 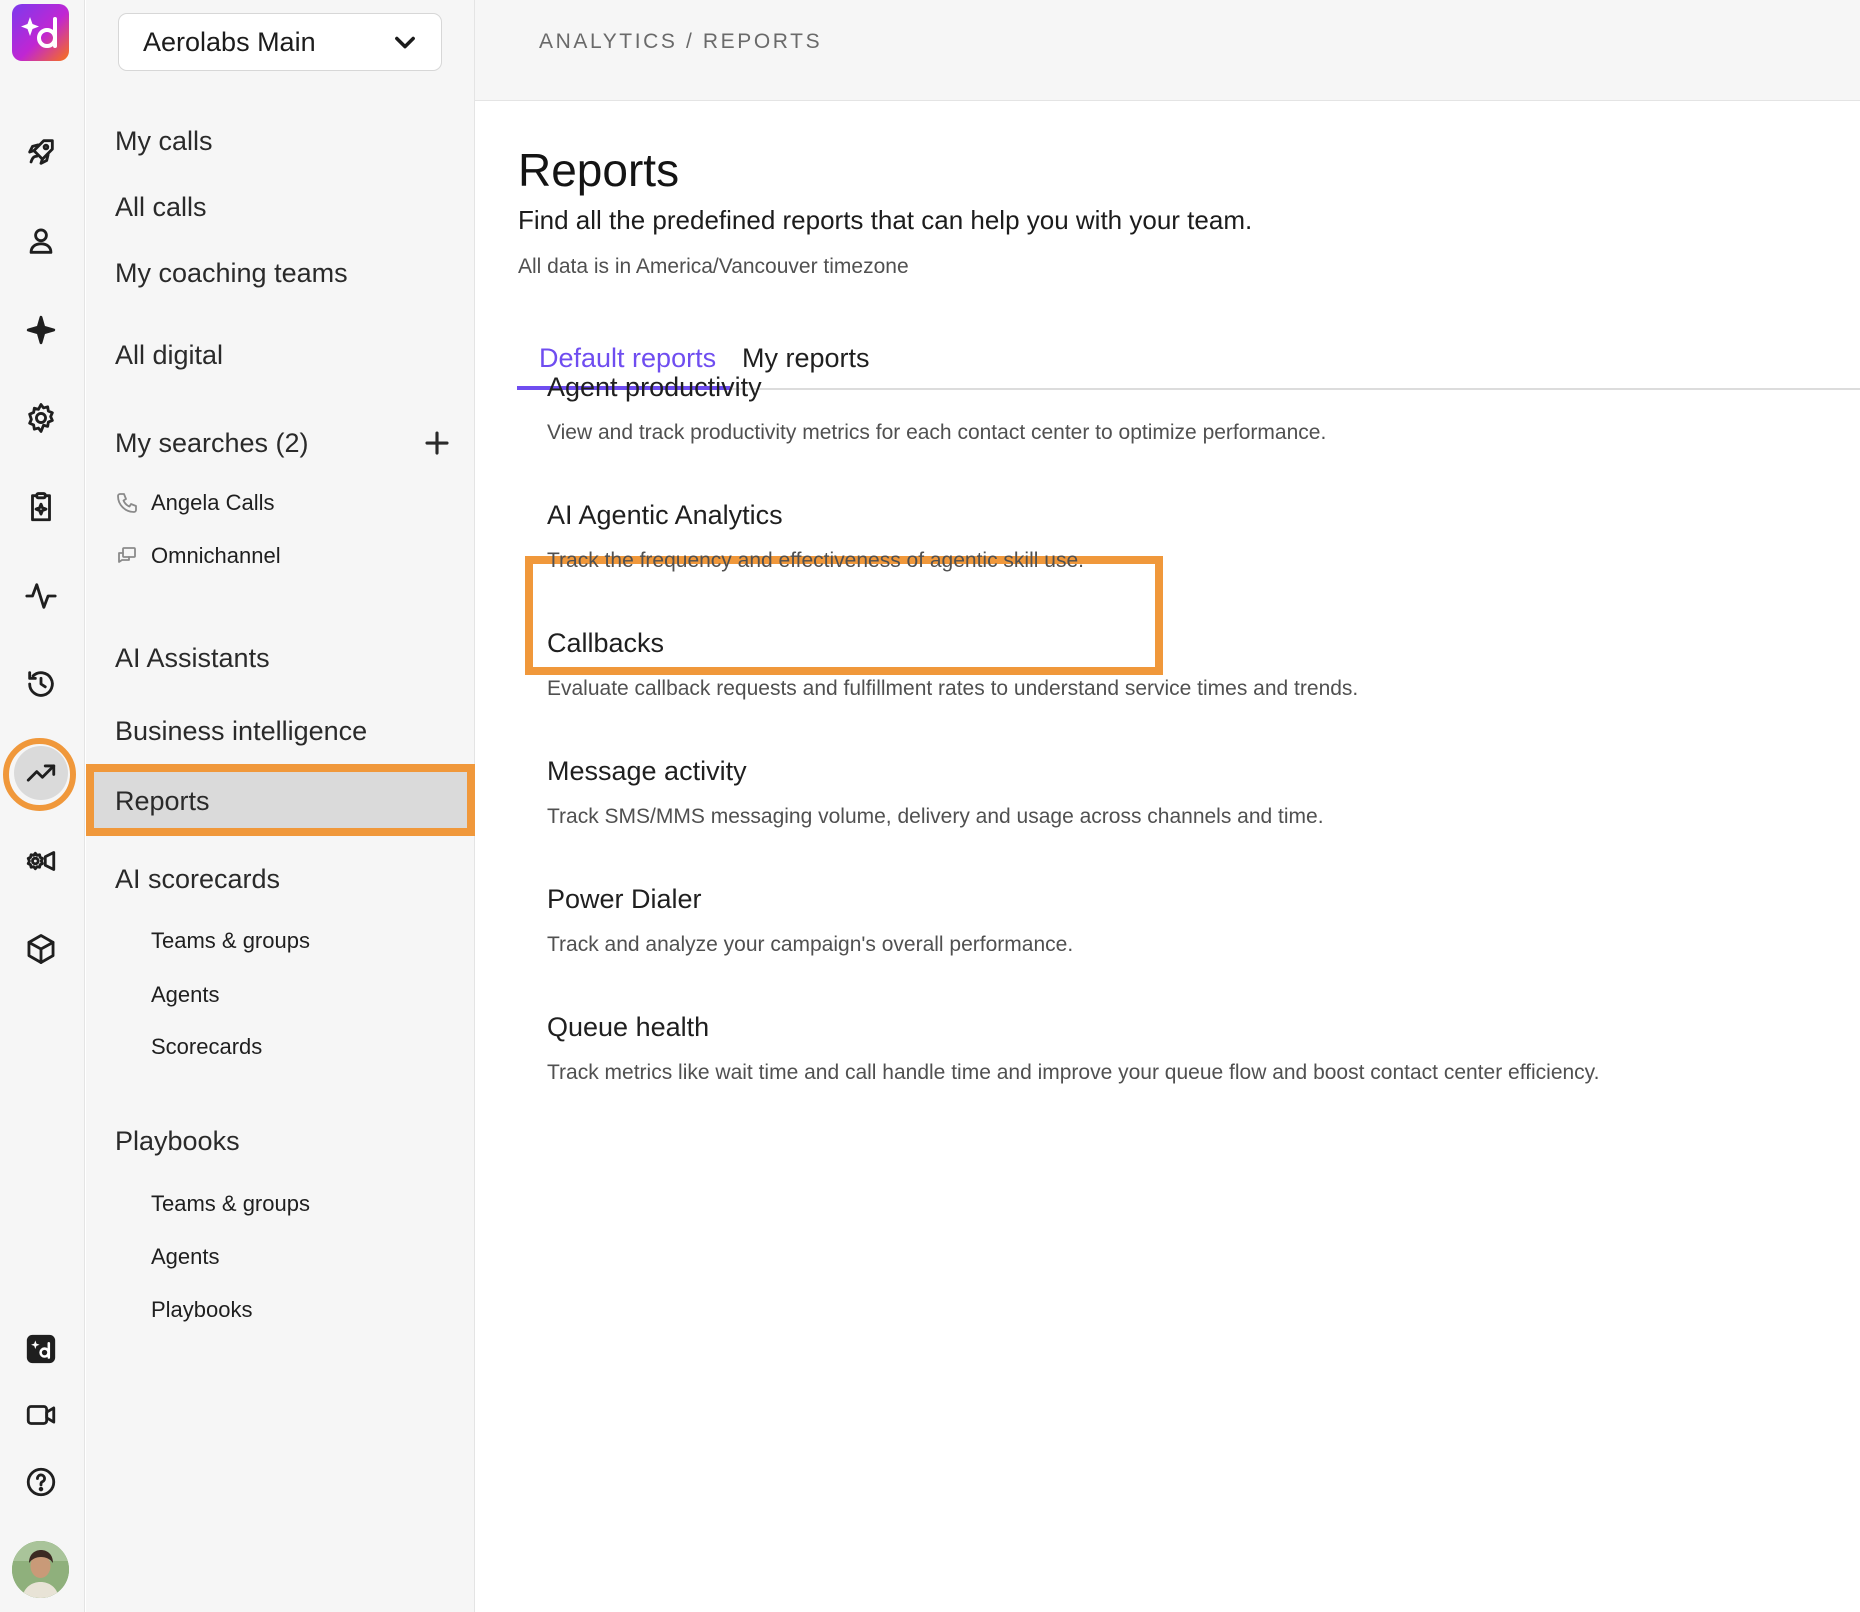 I want to click on nav-my-coaching-teams: My coaching teams, so click(x=231, y=273).